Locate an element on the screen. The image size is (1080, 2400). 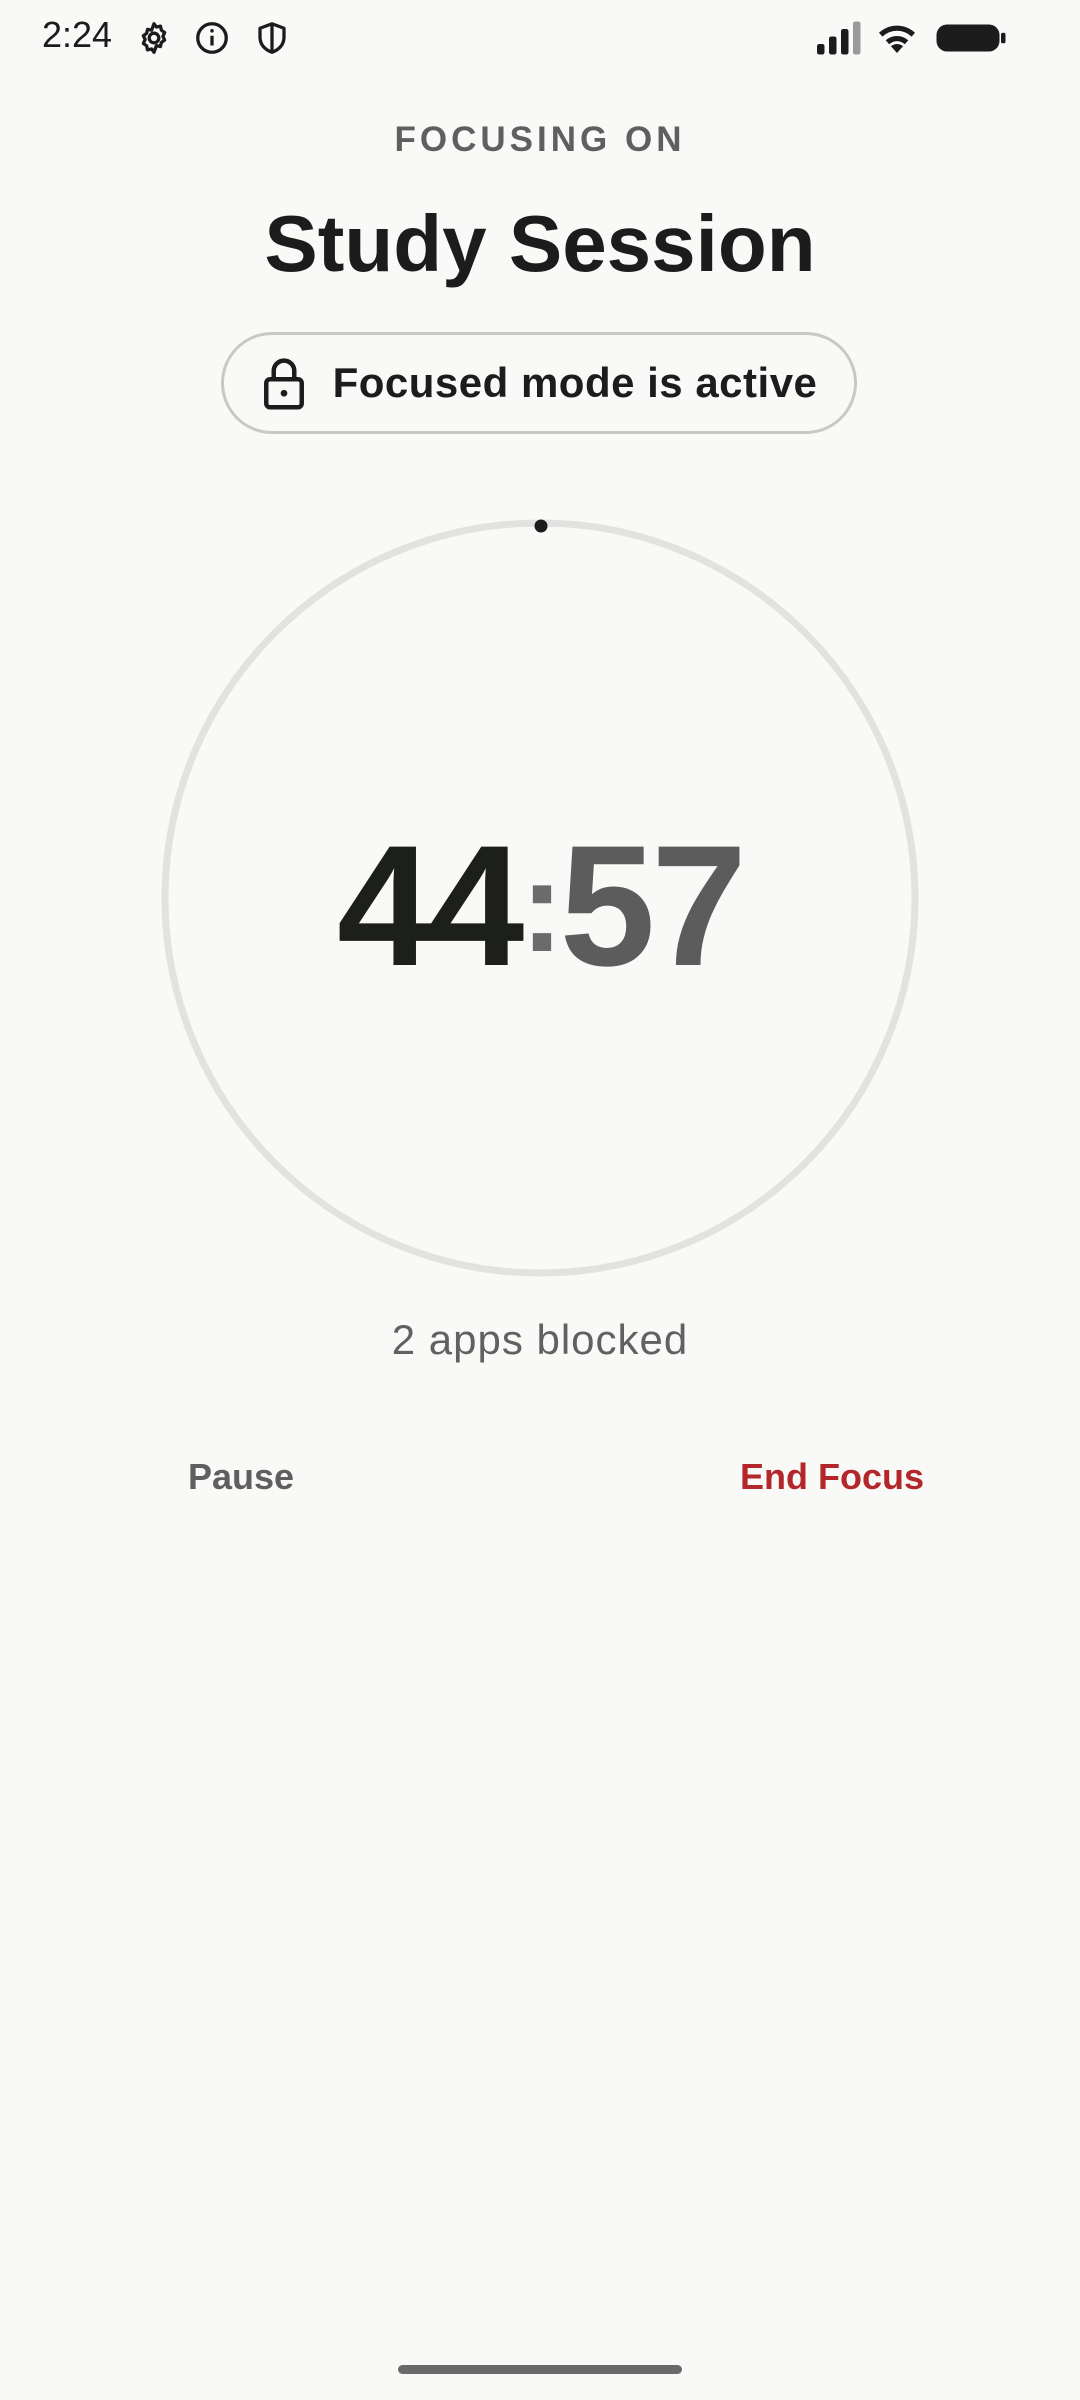
info-icon is located at coordinates (212, 38).